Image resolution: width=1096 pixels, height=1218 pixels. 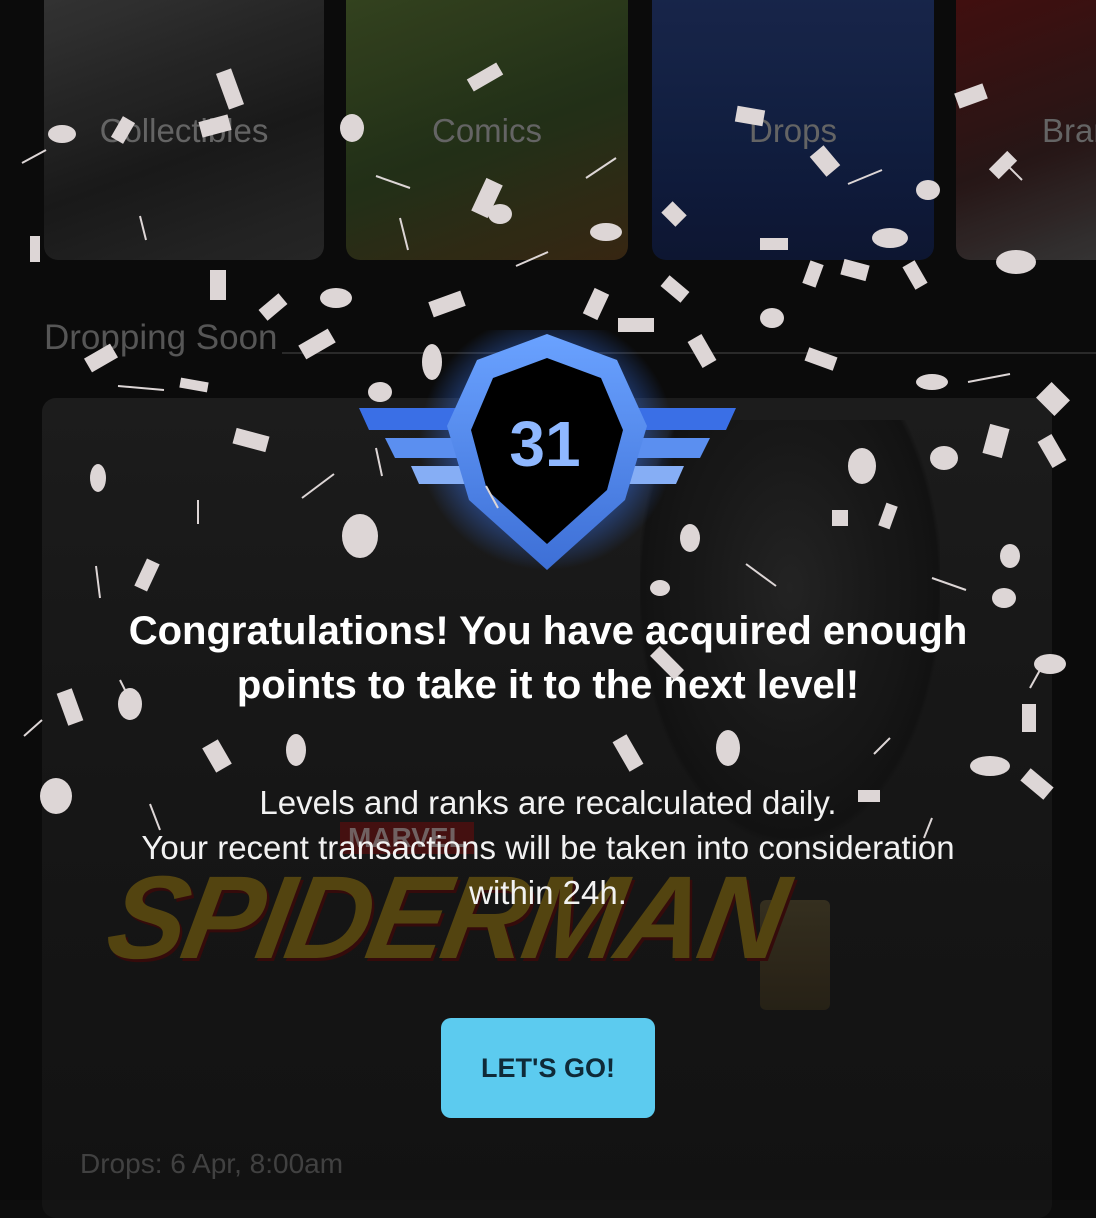 What do you see at coordinates (548, 892) in the screenshot?
I see `info-line: within 24h.` at bounding box center [548, 892].